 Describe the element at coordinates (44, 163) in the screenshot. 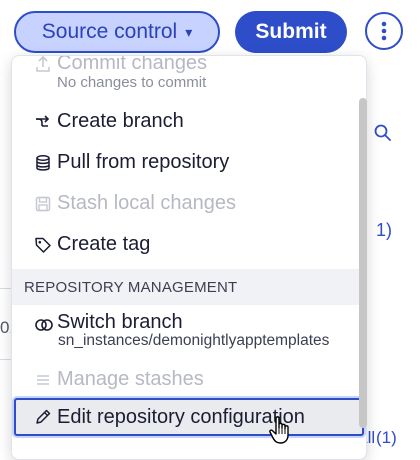

I see `database-icon` at that location.